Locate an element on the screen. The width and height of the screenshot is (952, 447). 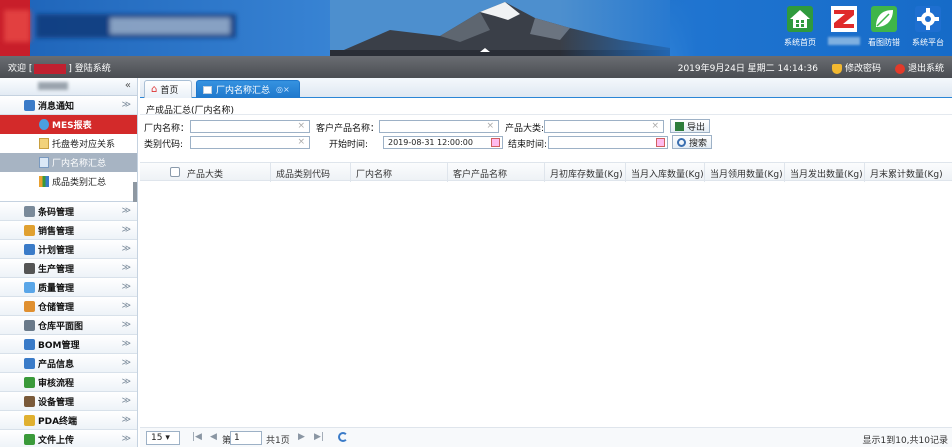
tab-factory-name-summary: 厂内名称汇总 ◎× is located at coordinates (248, 89).